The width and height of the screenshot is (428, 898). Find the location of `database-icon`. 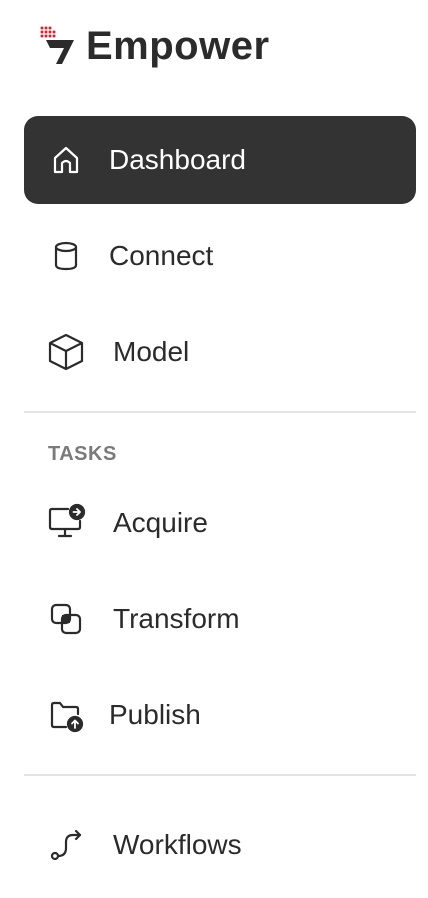

database-icon is located at coordinates (66, 256).